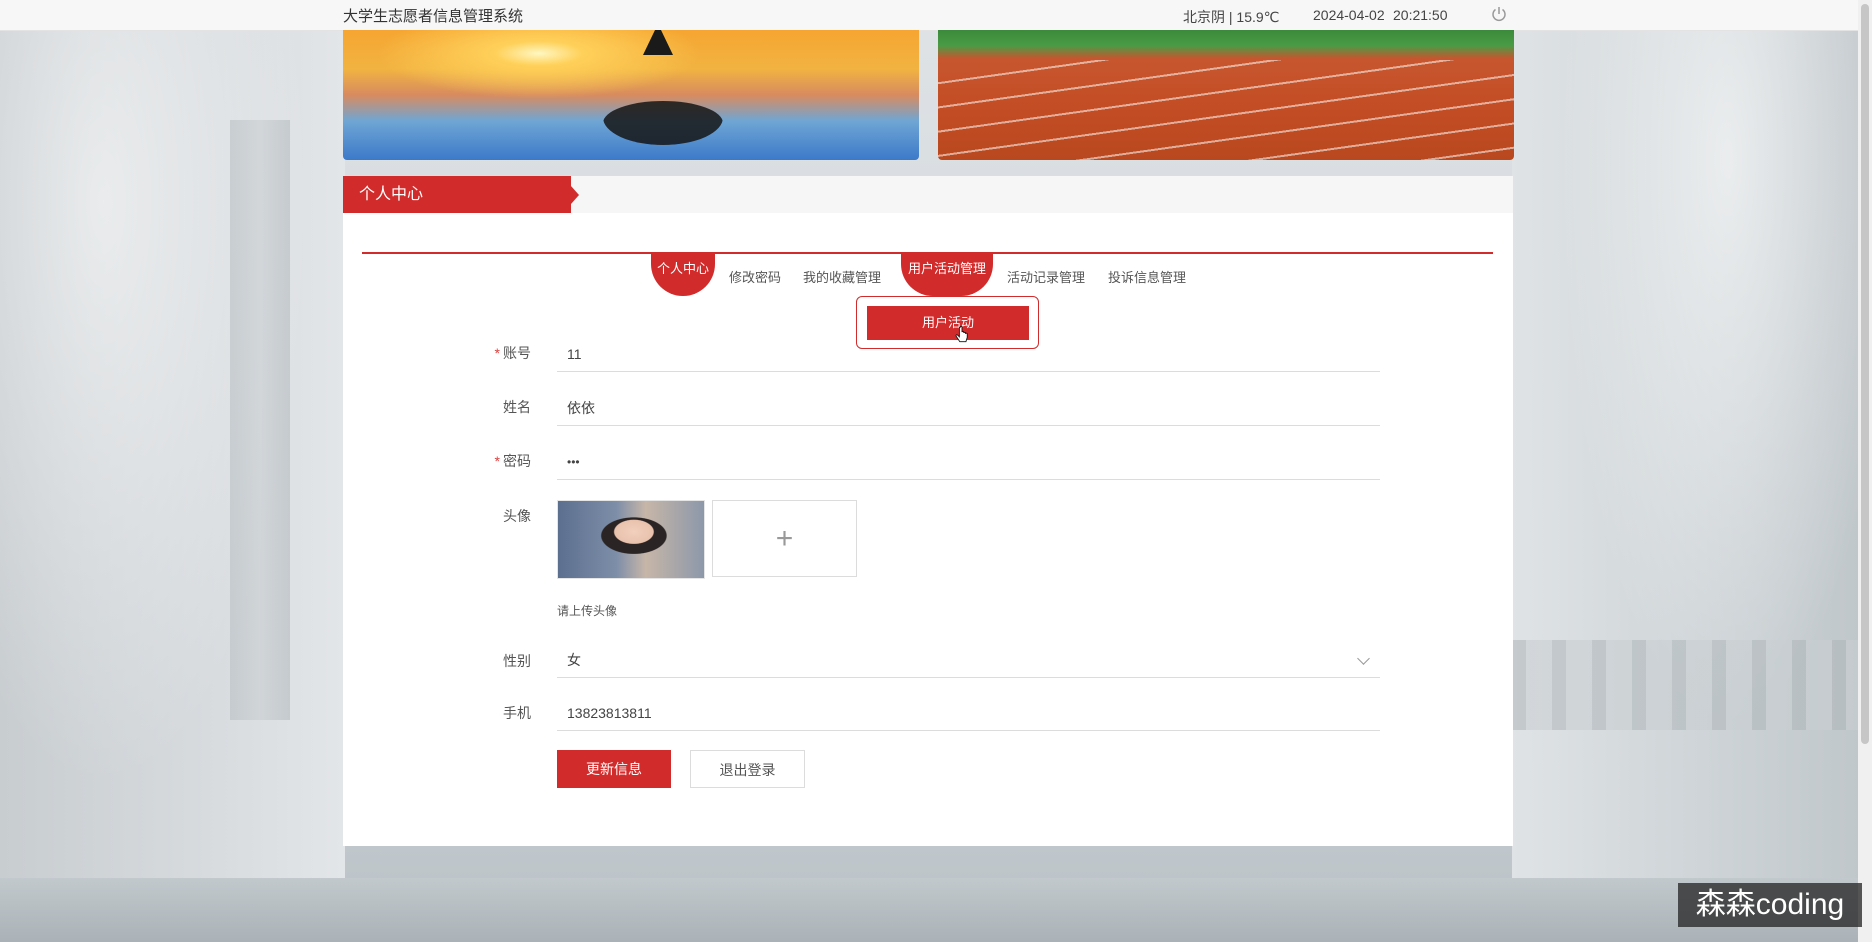 This screenshot has height=942, width=1872. I want to click on panel-header: 个人中心, so click(928, 194).